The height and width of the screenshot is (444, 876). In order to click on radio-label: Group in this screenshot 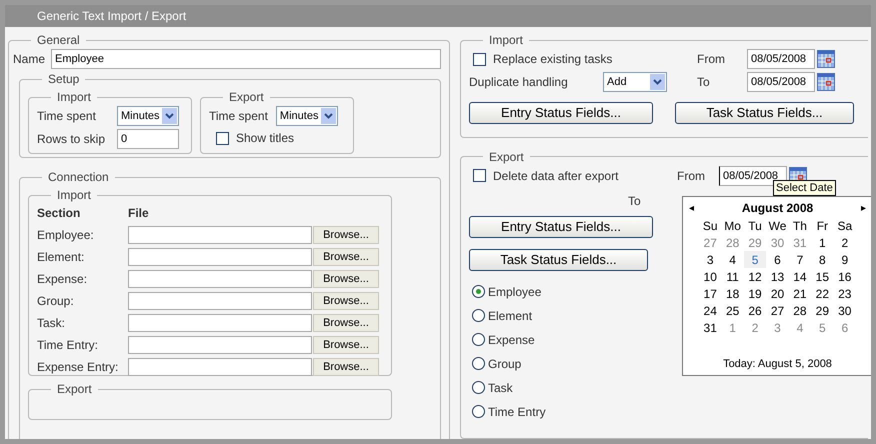, I will do `click(505, 364)`.